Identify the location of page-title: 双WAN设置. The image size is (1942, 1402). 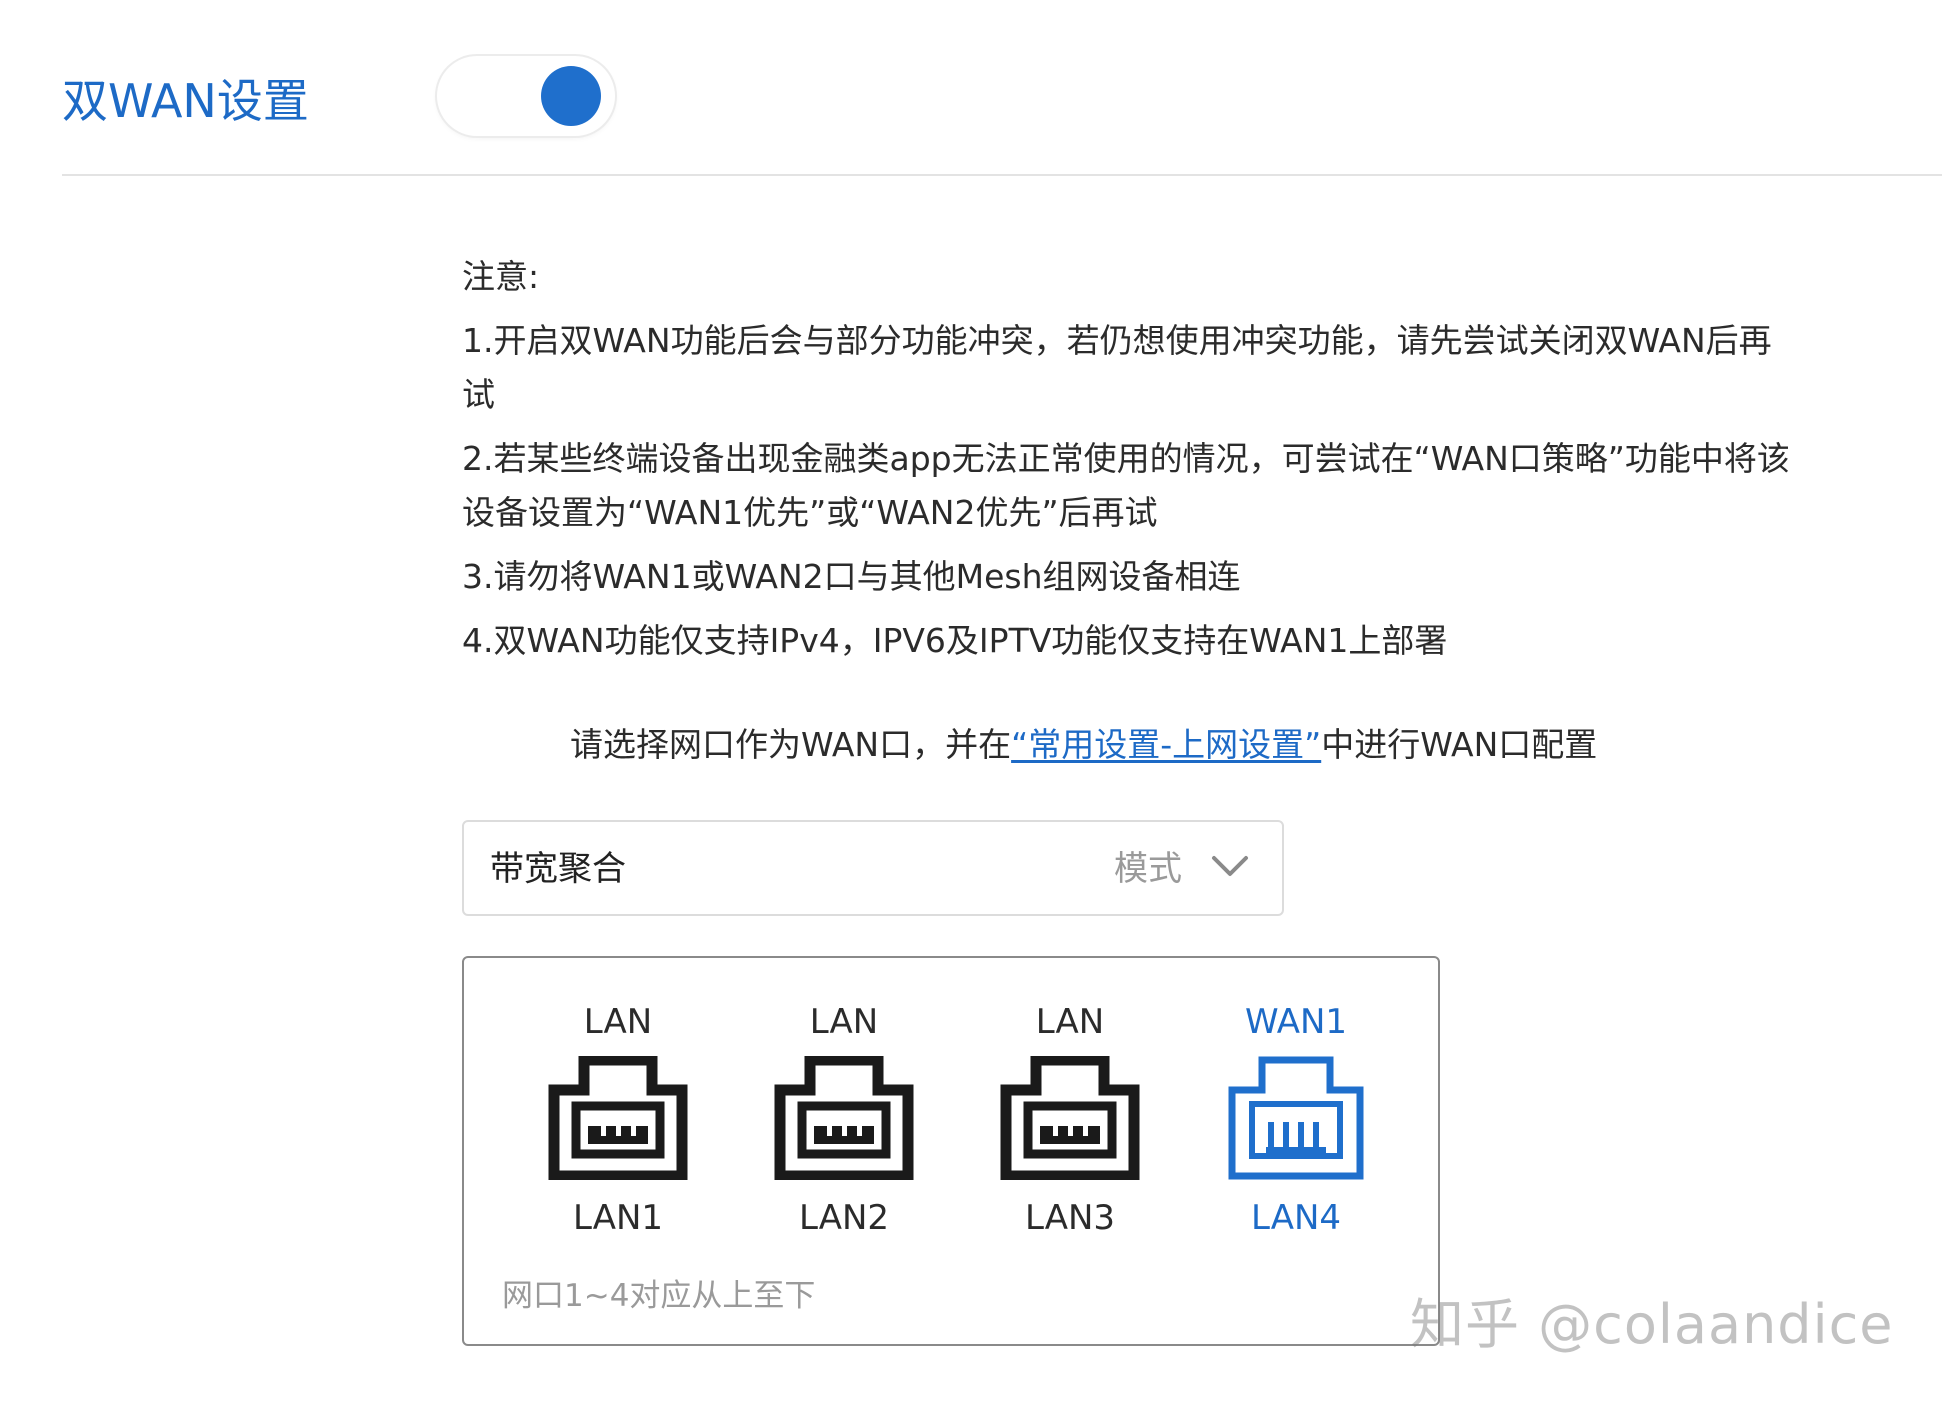
(185, 101).